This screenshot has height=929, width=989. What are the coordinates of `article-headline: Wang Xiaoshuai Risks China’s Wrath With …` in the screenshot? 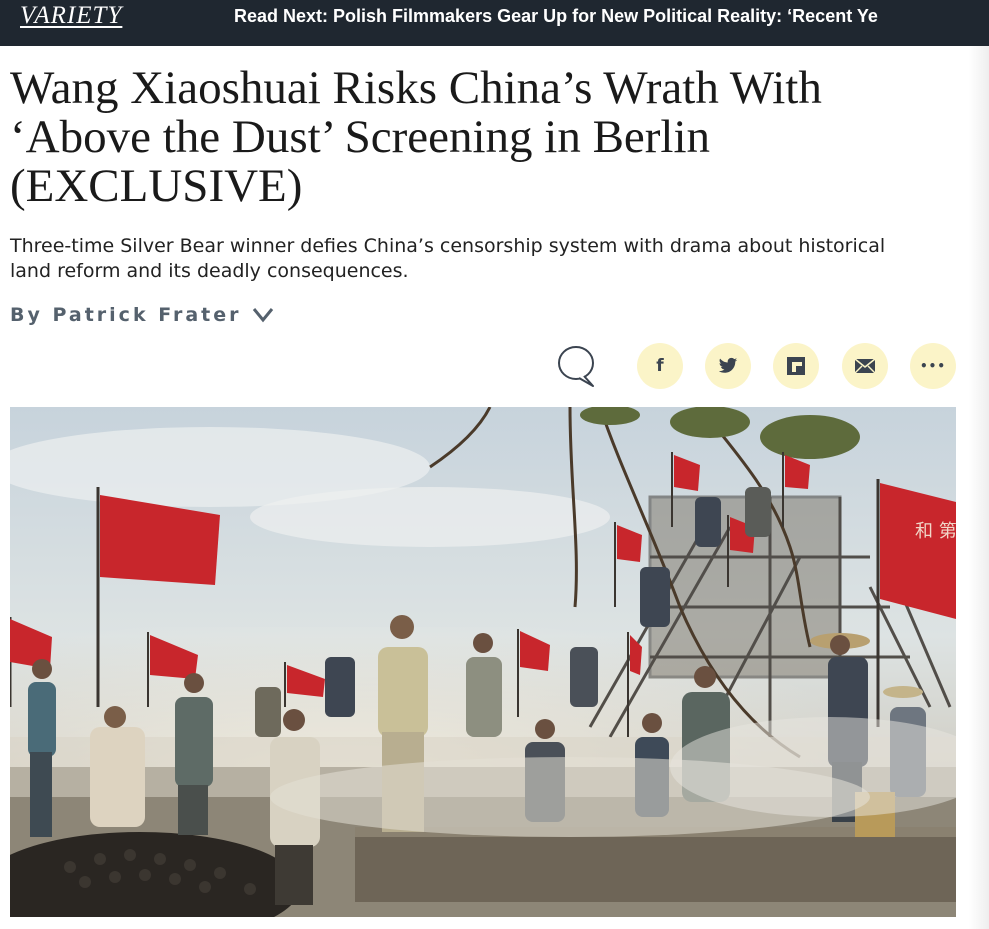 It's located at (475, 137).